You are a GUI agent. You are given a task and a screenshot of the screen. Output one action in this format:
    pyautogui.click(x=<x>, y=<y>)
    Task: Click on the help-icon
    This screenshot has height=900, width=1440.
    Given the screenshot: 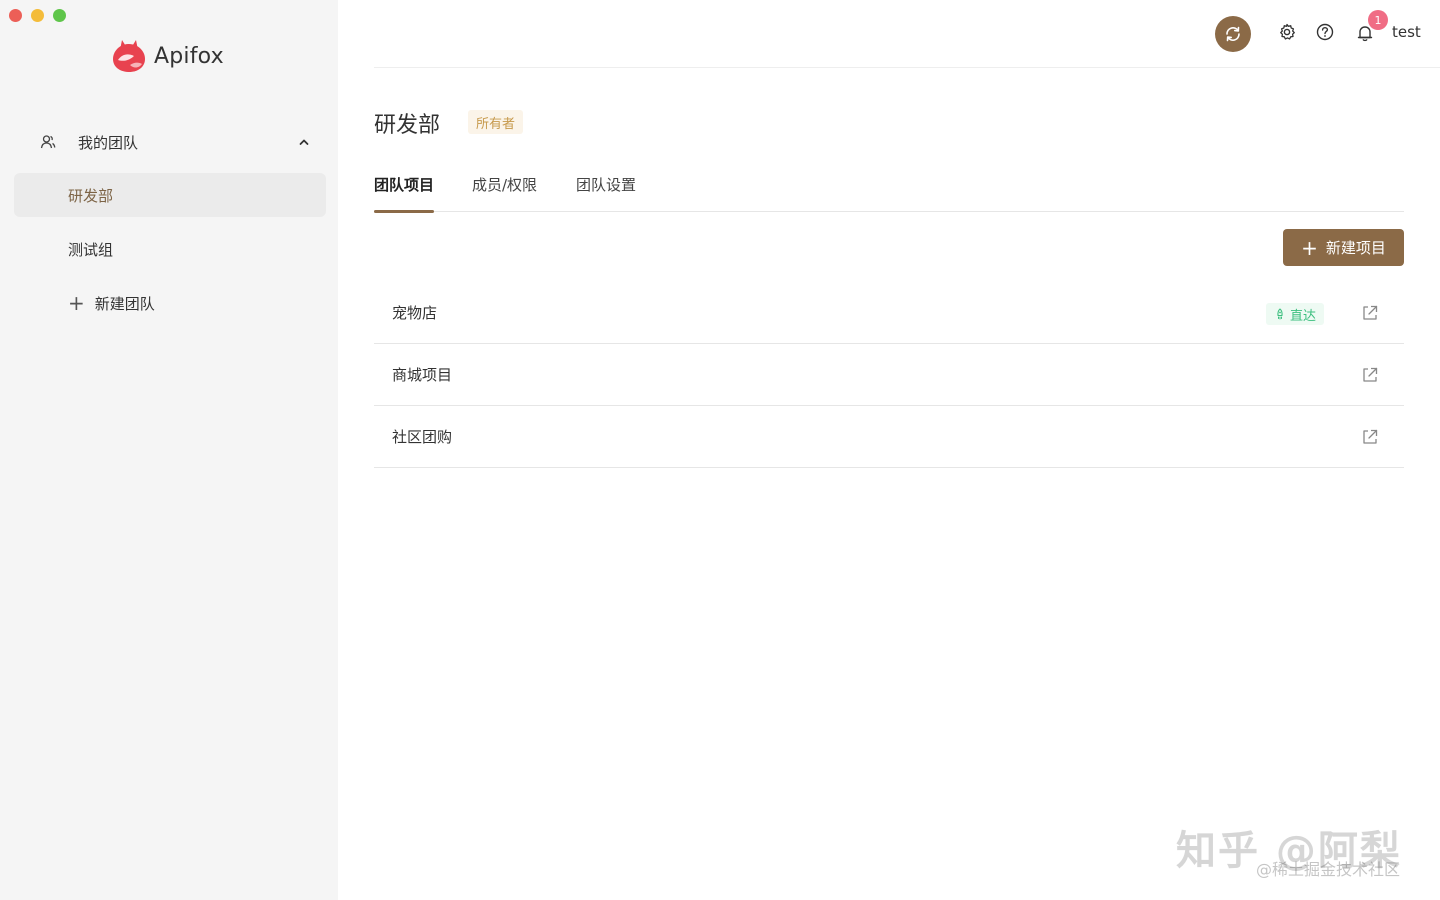 What is the action you would take?
    pyautogui.click(x=1325, y=32)
    